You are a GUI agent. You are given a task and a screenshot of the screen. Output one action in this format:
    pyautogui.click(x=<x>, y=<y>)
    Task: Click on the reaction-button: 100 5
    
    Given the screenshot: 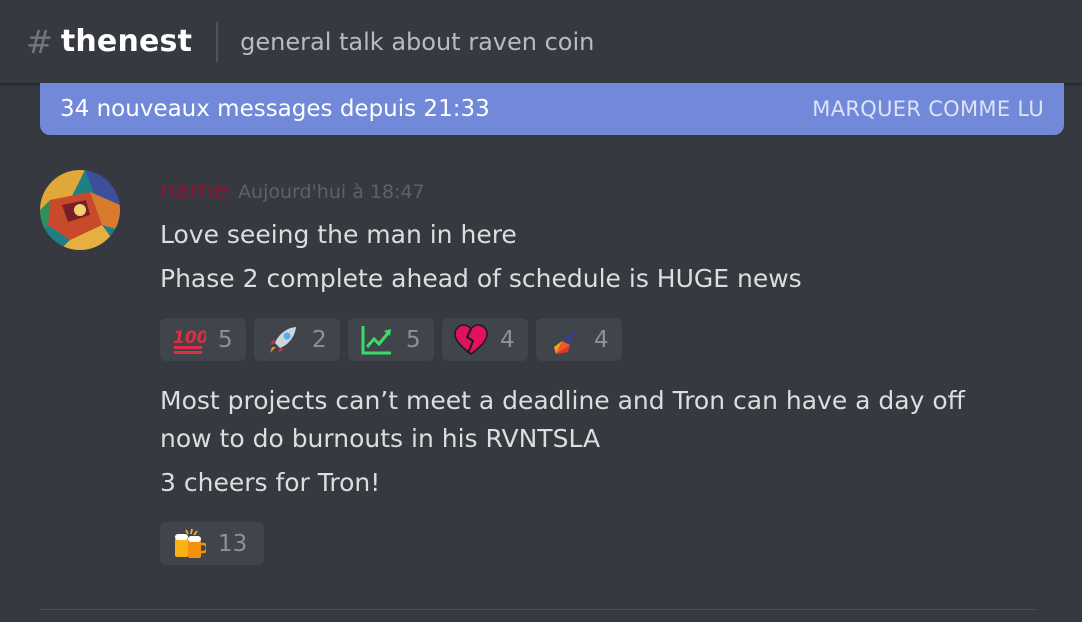 What is the action you would take?
    pyautogui.click(x=203, y=339)
    